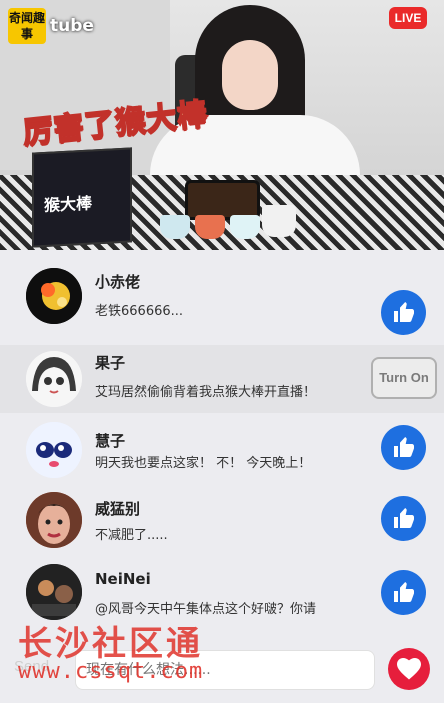 The width and height of the screenshot is (444, 703). Describe the element at coordinates (222, 379) in the screenshot. I see `comment-row: 果子 艾玛居然偷偷背着我点猴大棒开直播！ Turn On` at that location.